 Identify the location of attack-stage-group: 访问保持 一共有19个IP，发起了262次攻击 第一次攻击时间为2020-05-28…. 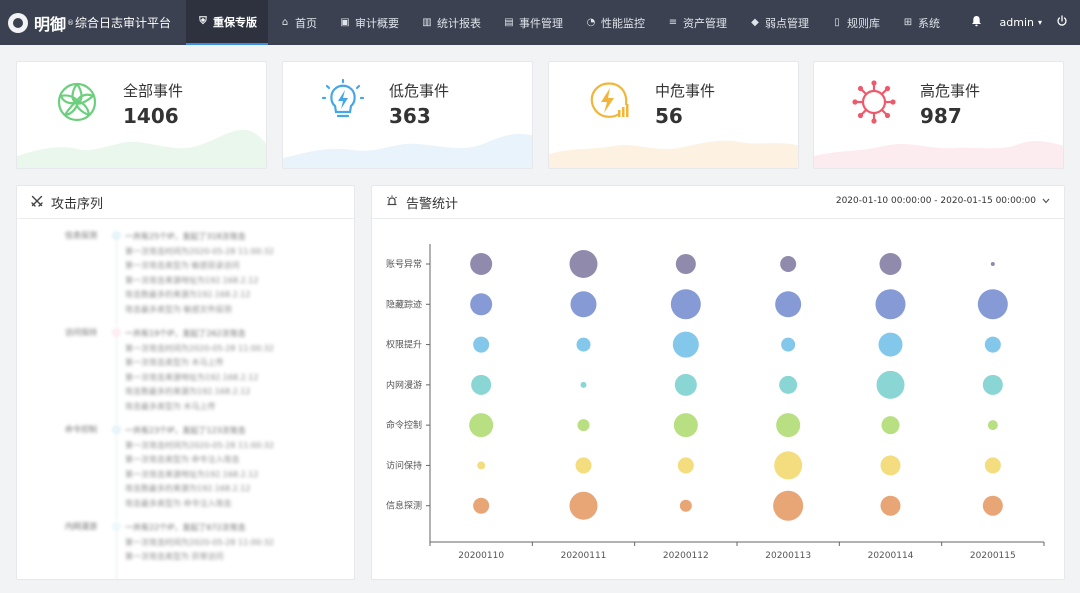
(185, 375).